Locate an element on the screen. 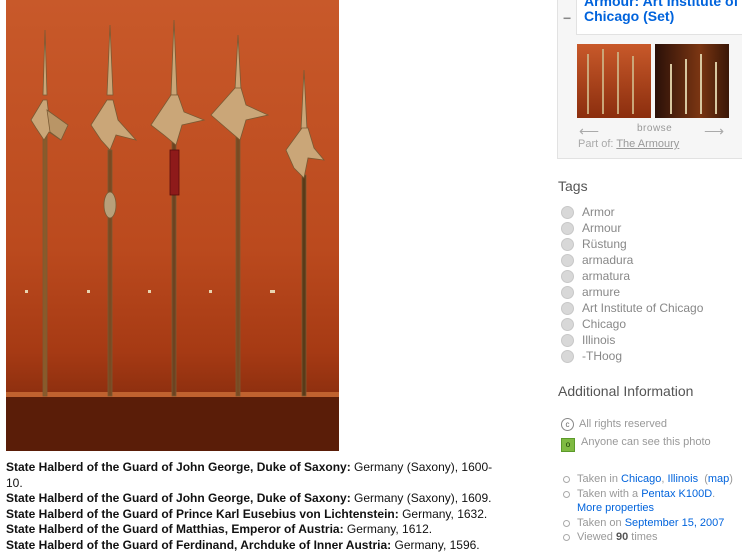  more-properties-link: More properties is located at coordinates (615, 508).